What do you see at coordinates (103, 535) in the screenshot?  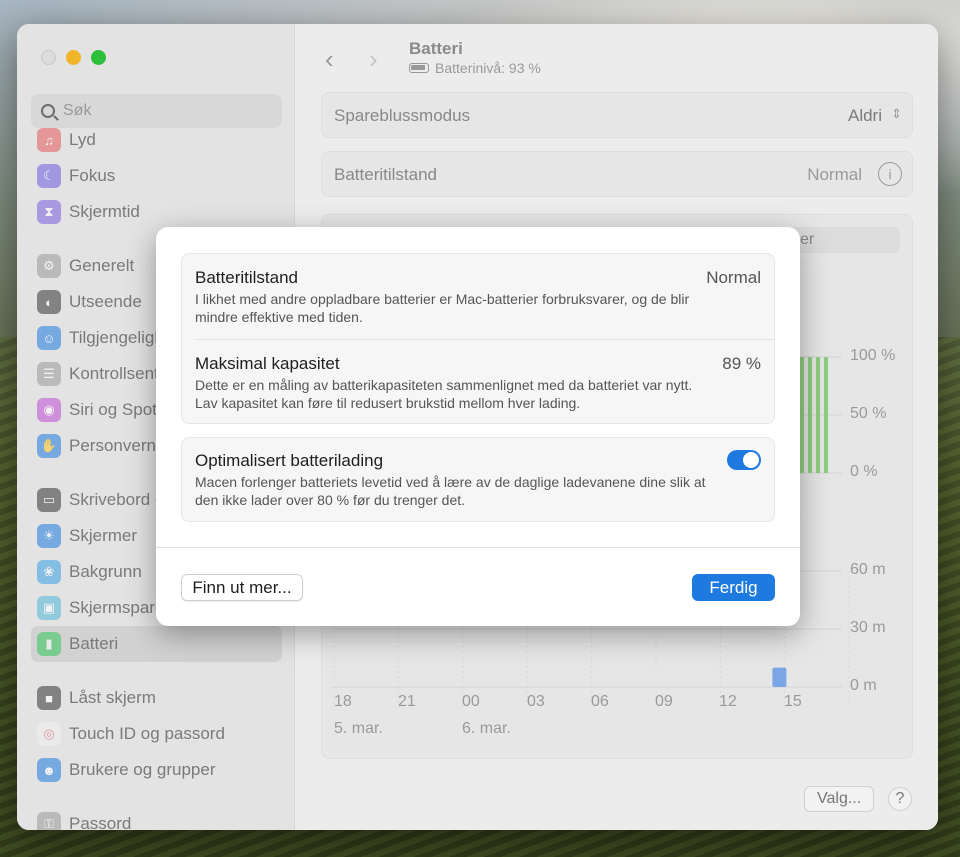 I see `sidebar-item-label: Skjermer` at bounding box center [103, 535].